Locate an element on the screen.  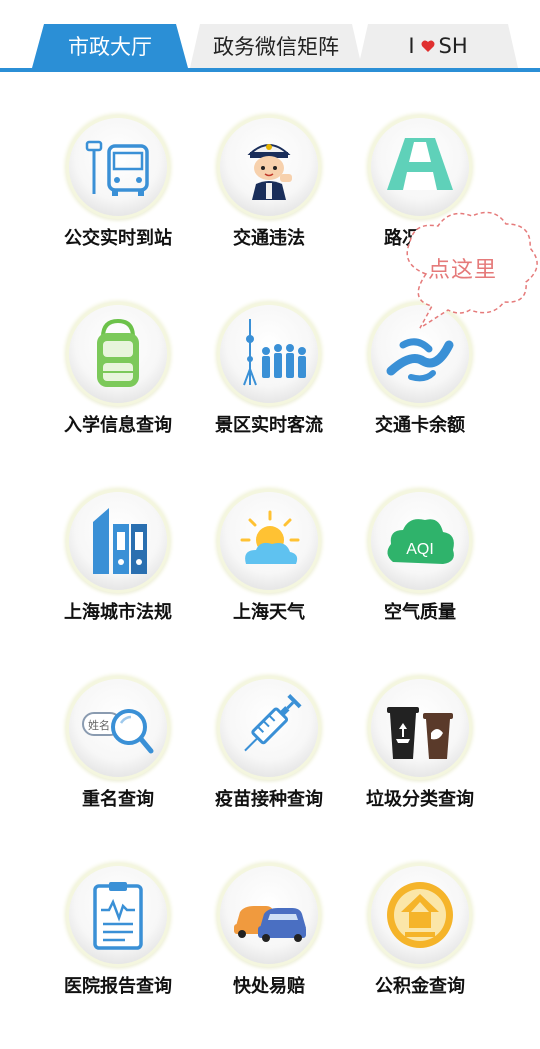
tab-i-love-sh-left: I is located at coordinates (411, 46).